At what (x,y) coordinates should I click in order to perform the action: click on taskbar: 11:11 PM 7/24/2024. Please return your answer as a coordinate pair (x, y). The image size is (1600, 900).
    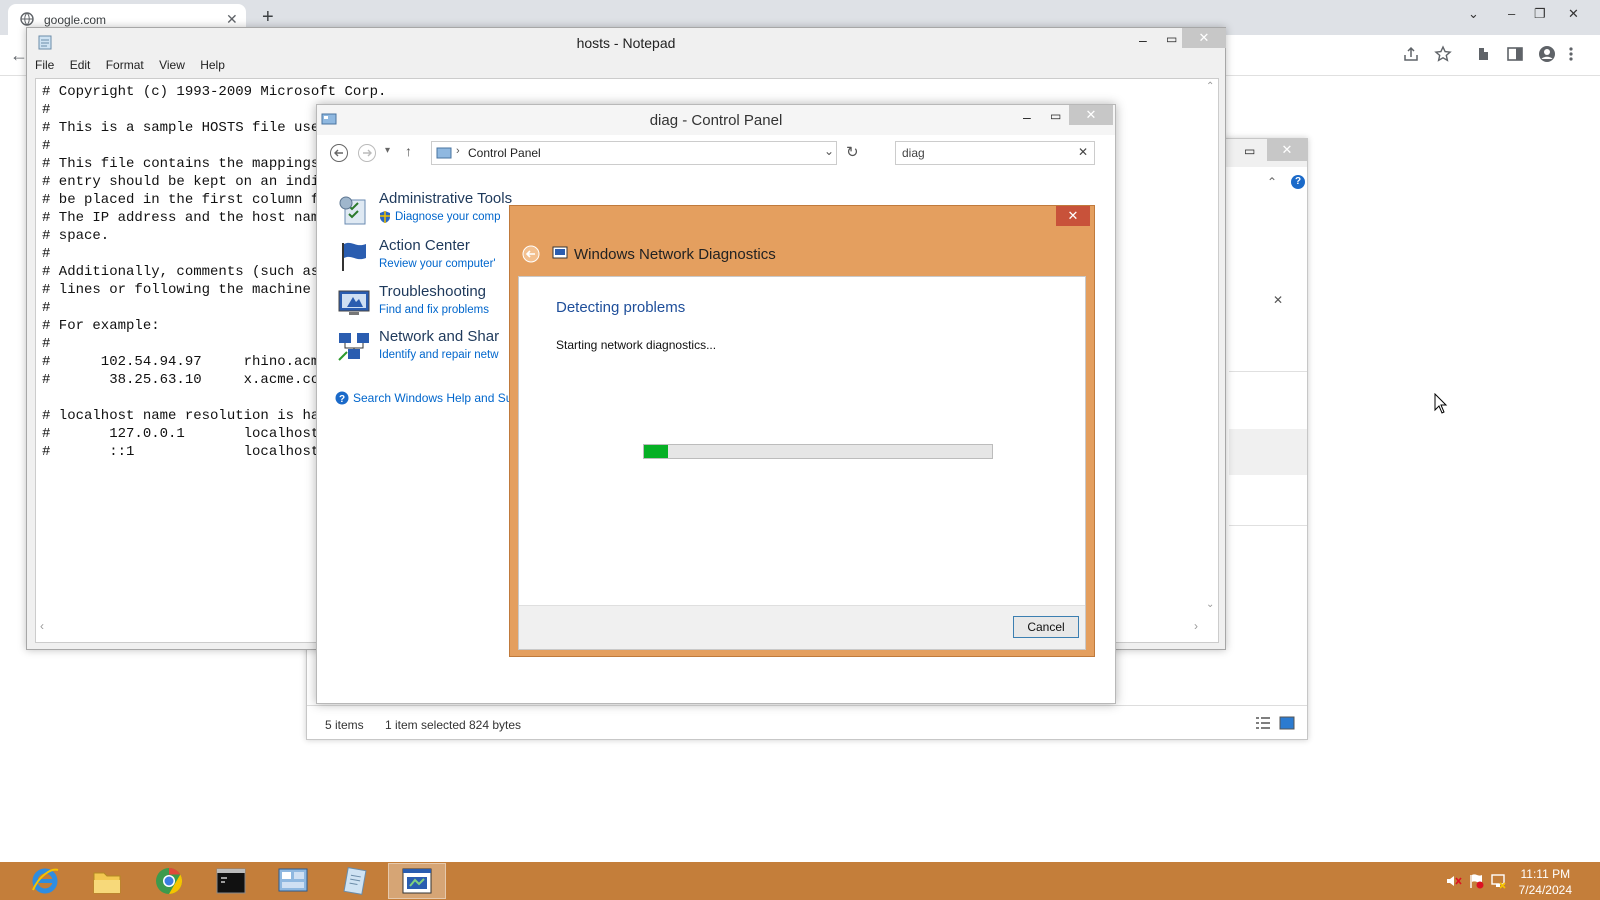
    Looking at the image, I should click on (800, 881).